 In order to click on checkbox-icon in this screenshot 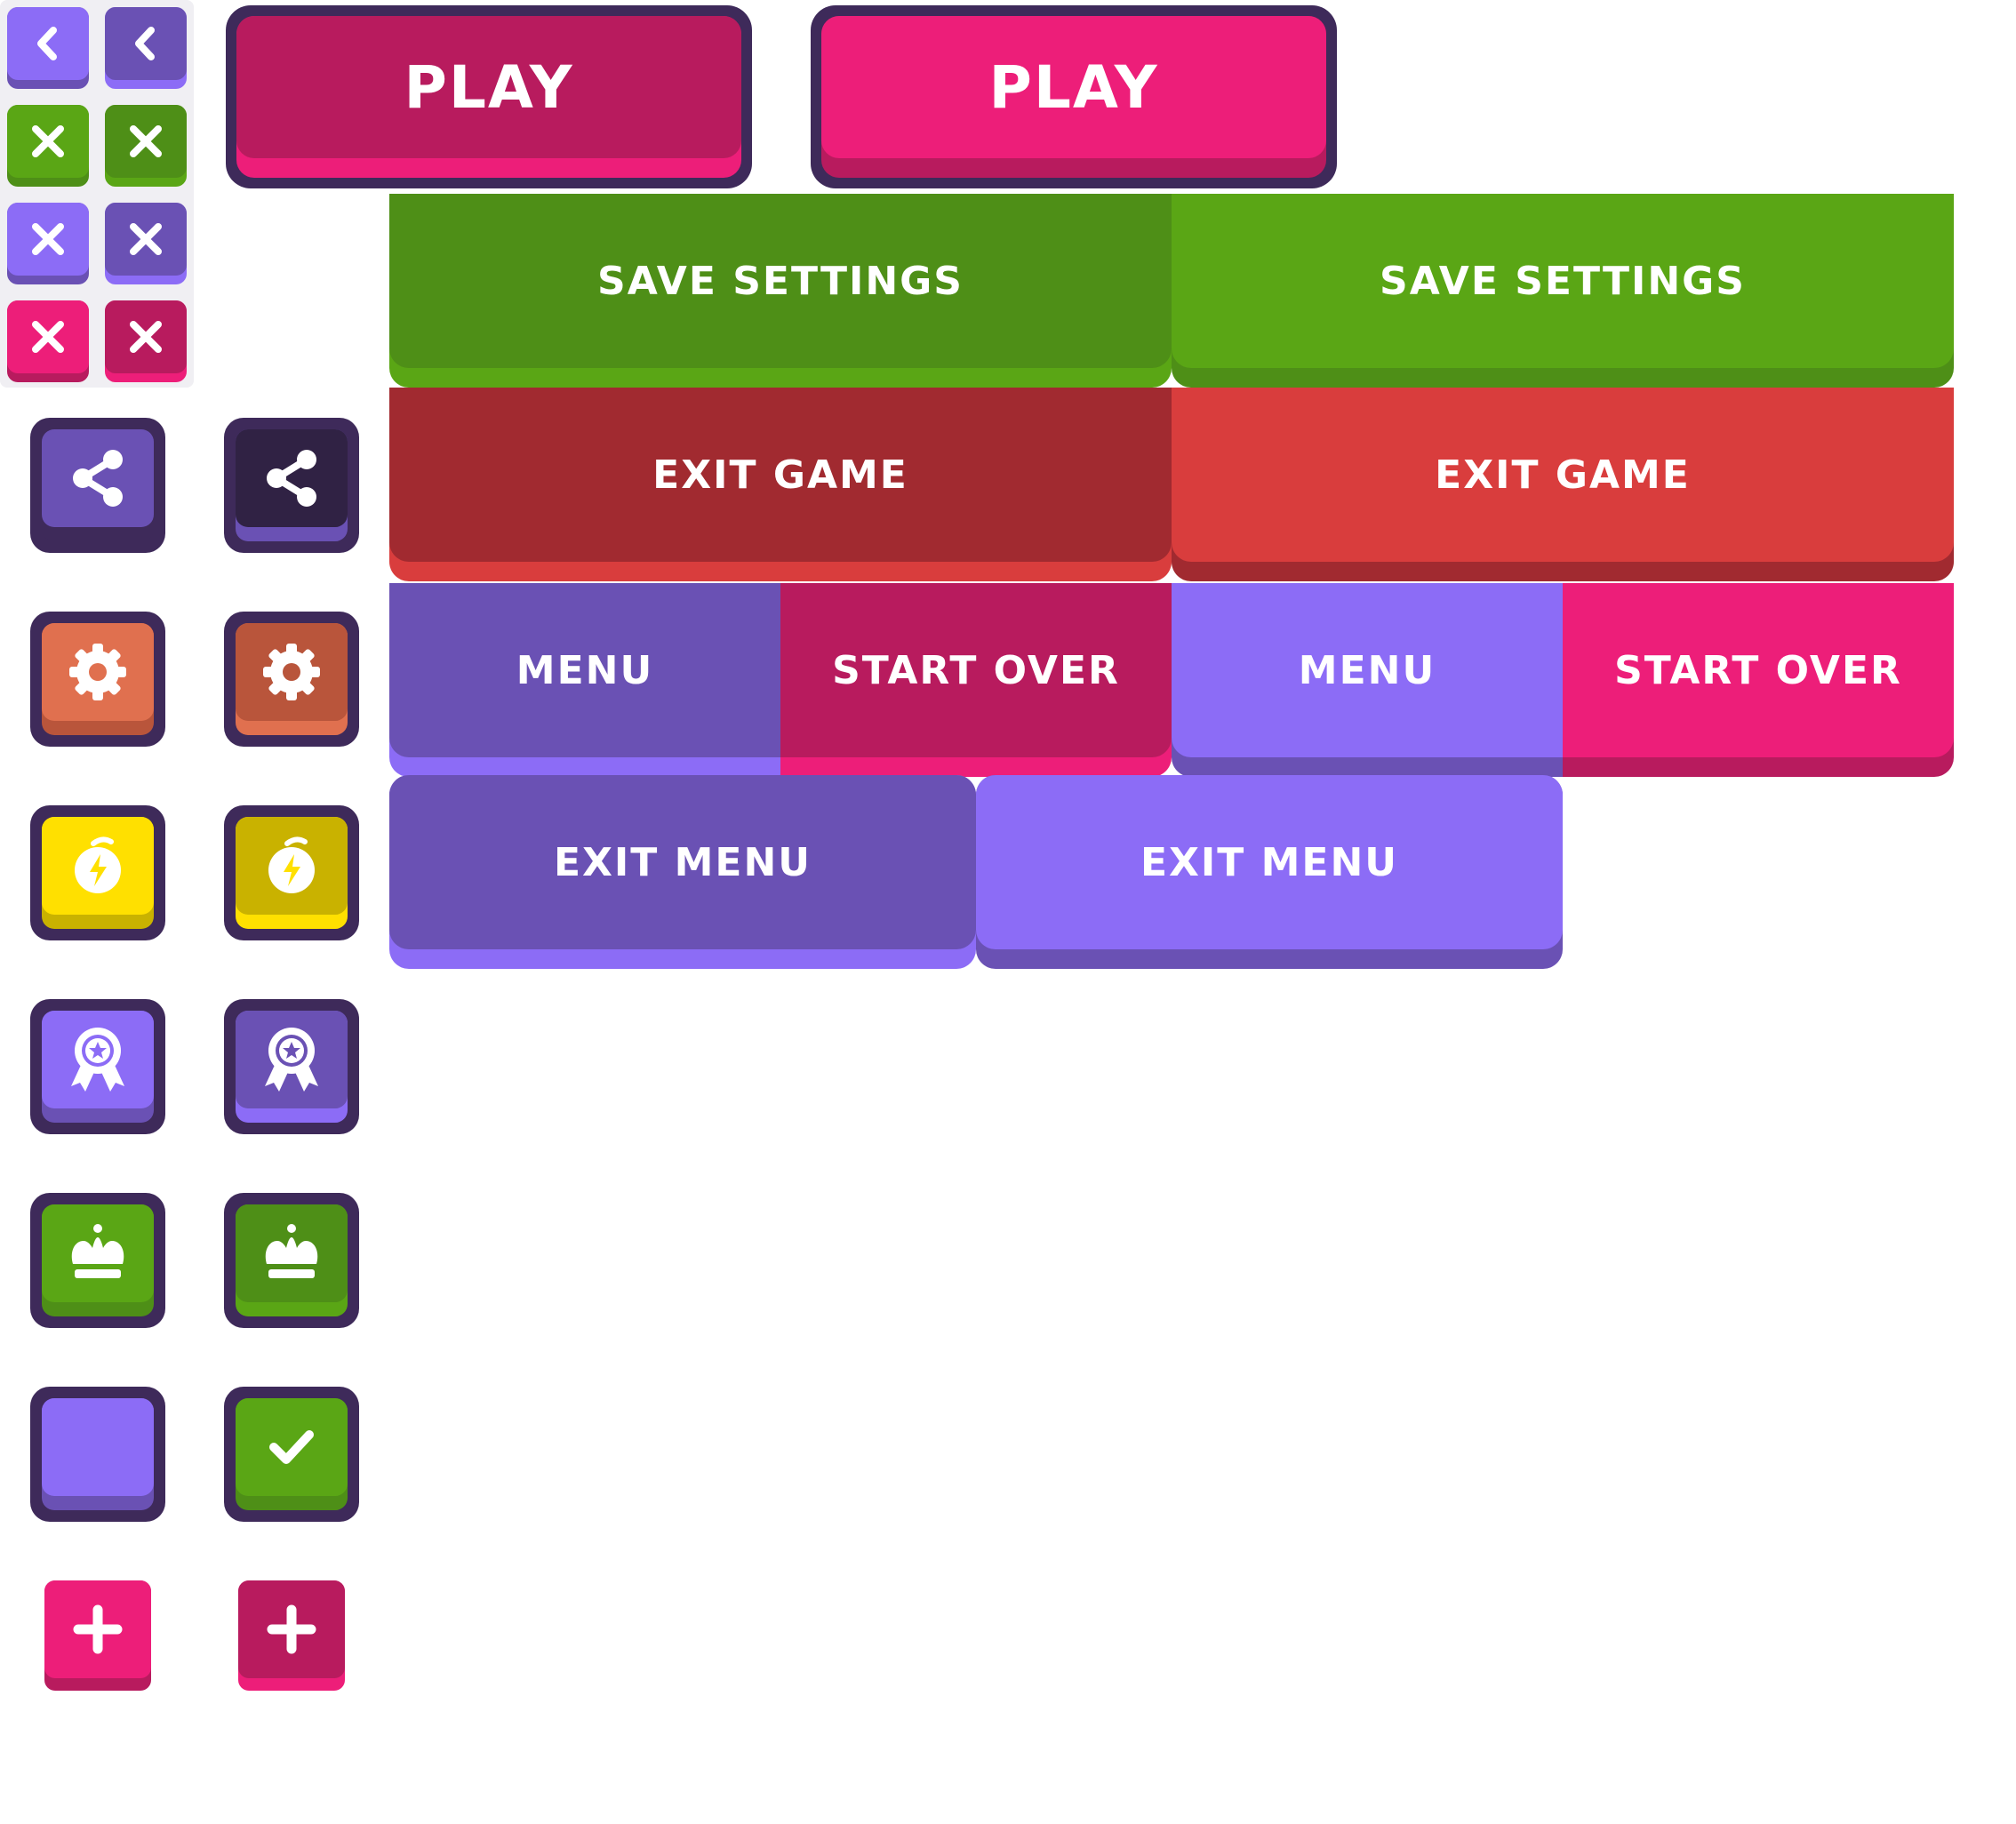, I will do `click(98, 1447)`.